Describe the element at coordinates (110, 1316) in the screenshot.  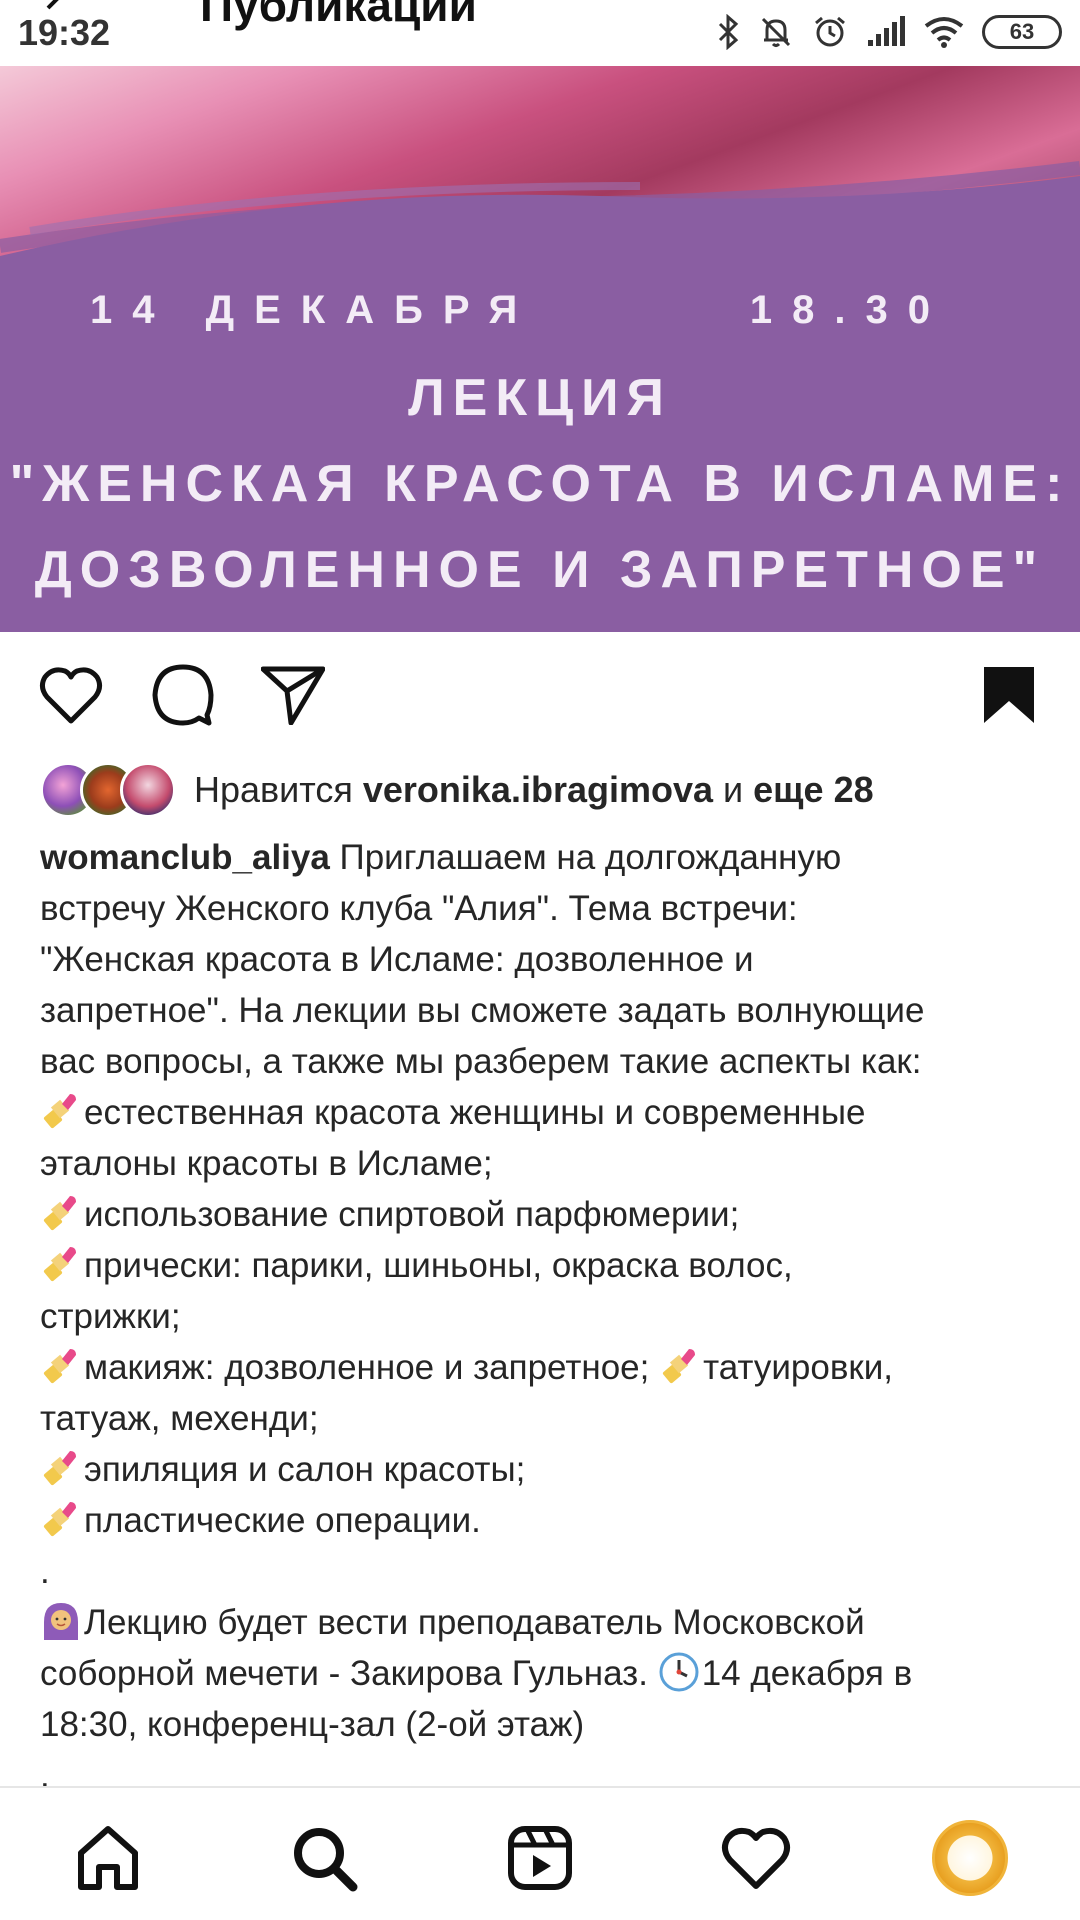
I see `caption-text: стрижки;` at that location.